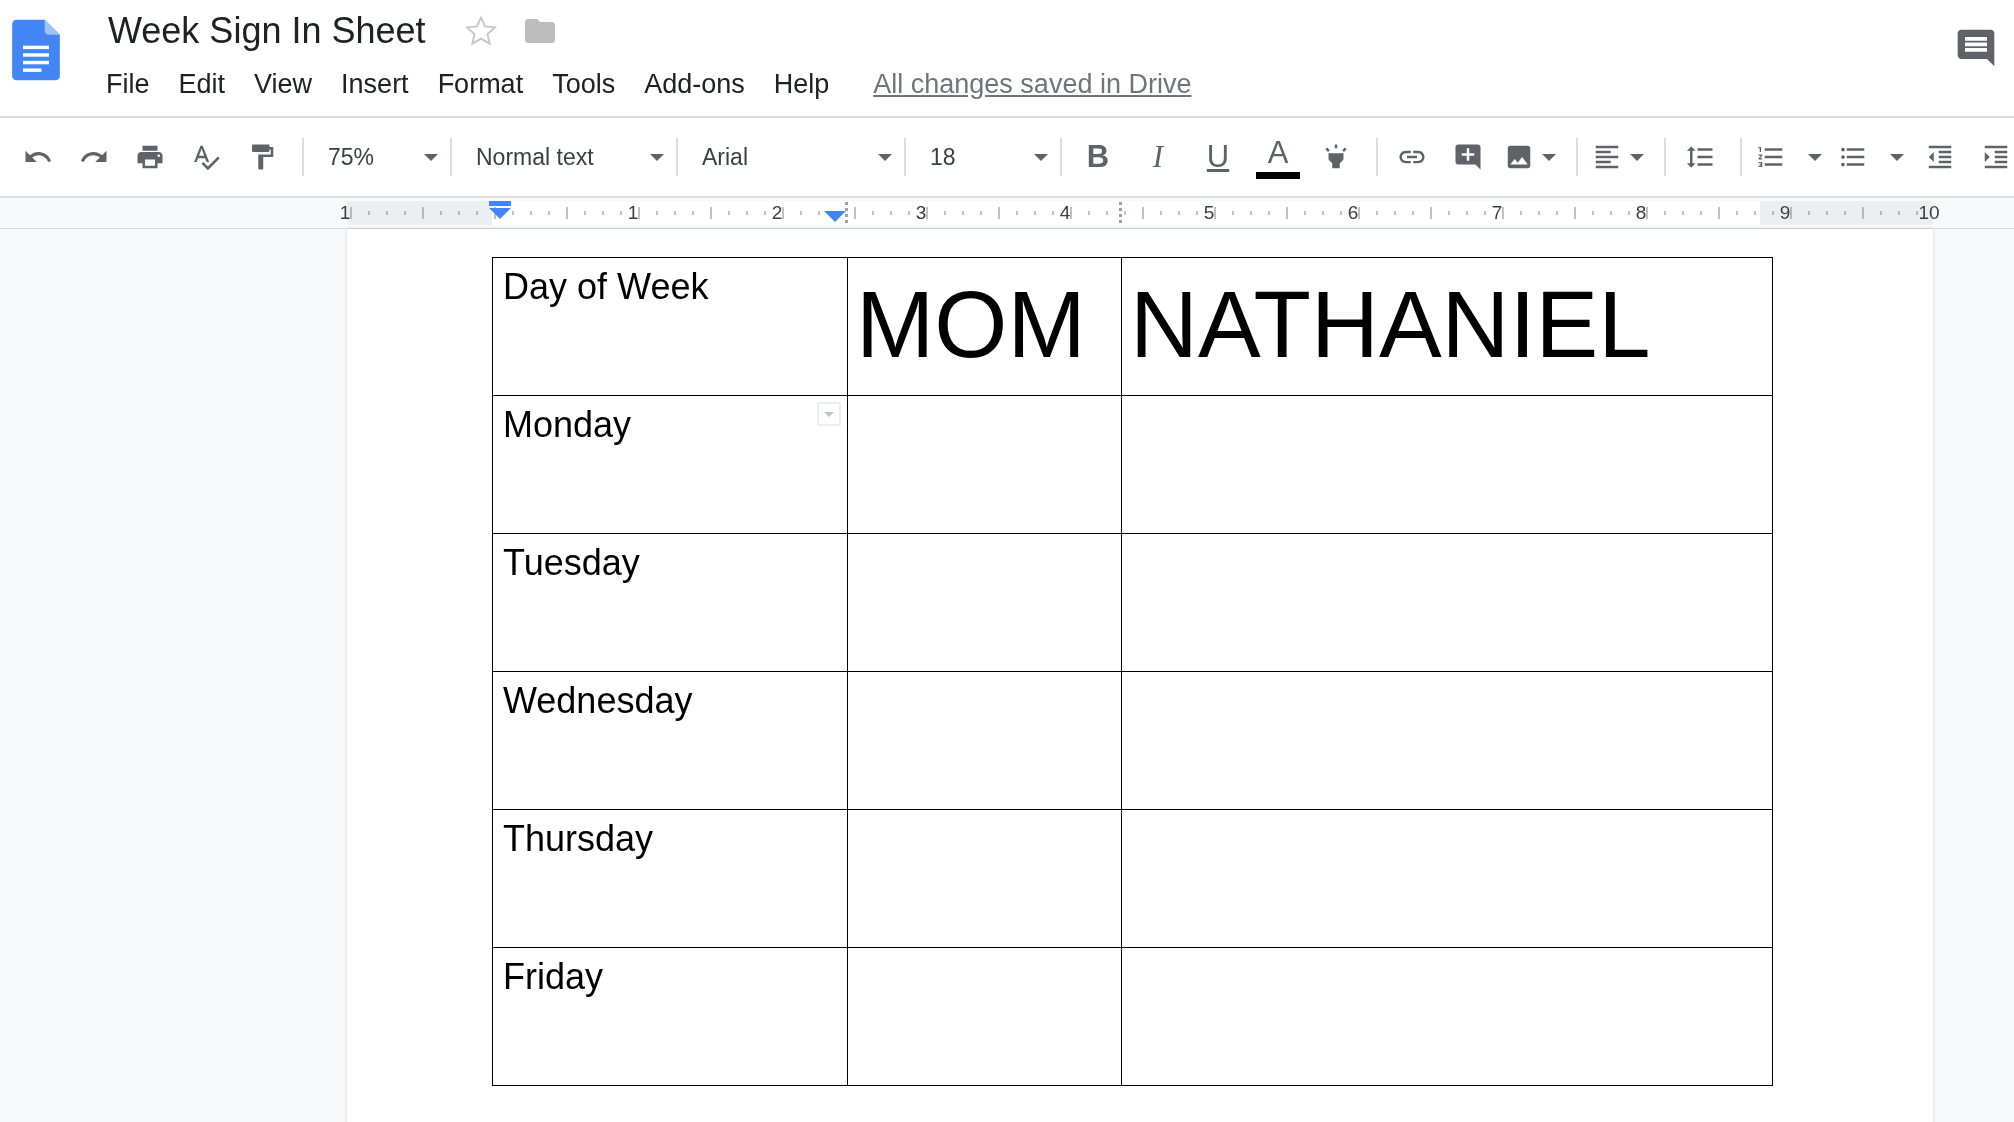  Describe the element at coordinates (777, 212) in the screenshot. I see `ruler-number: 2` at that location.